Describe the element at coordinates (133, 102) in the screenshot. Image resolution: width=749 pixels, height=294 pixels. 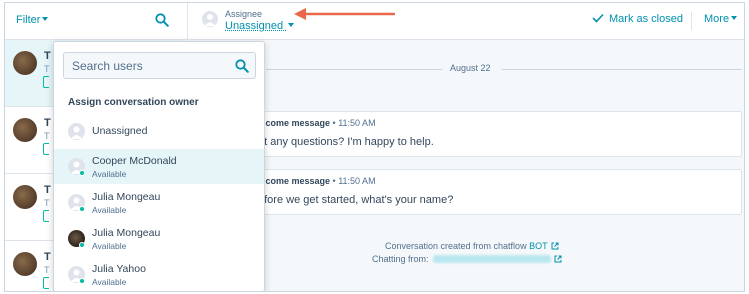
I see `dropdown-heading: Assign conversation owner` at that location.